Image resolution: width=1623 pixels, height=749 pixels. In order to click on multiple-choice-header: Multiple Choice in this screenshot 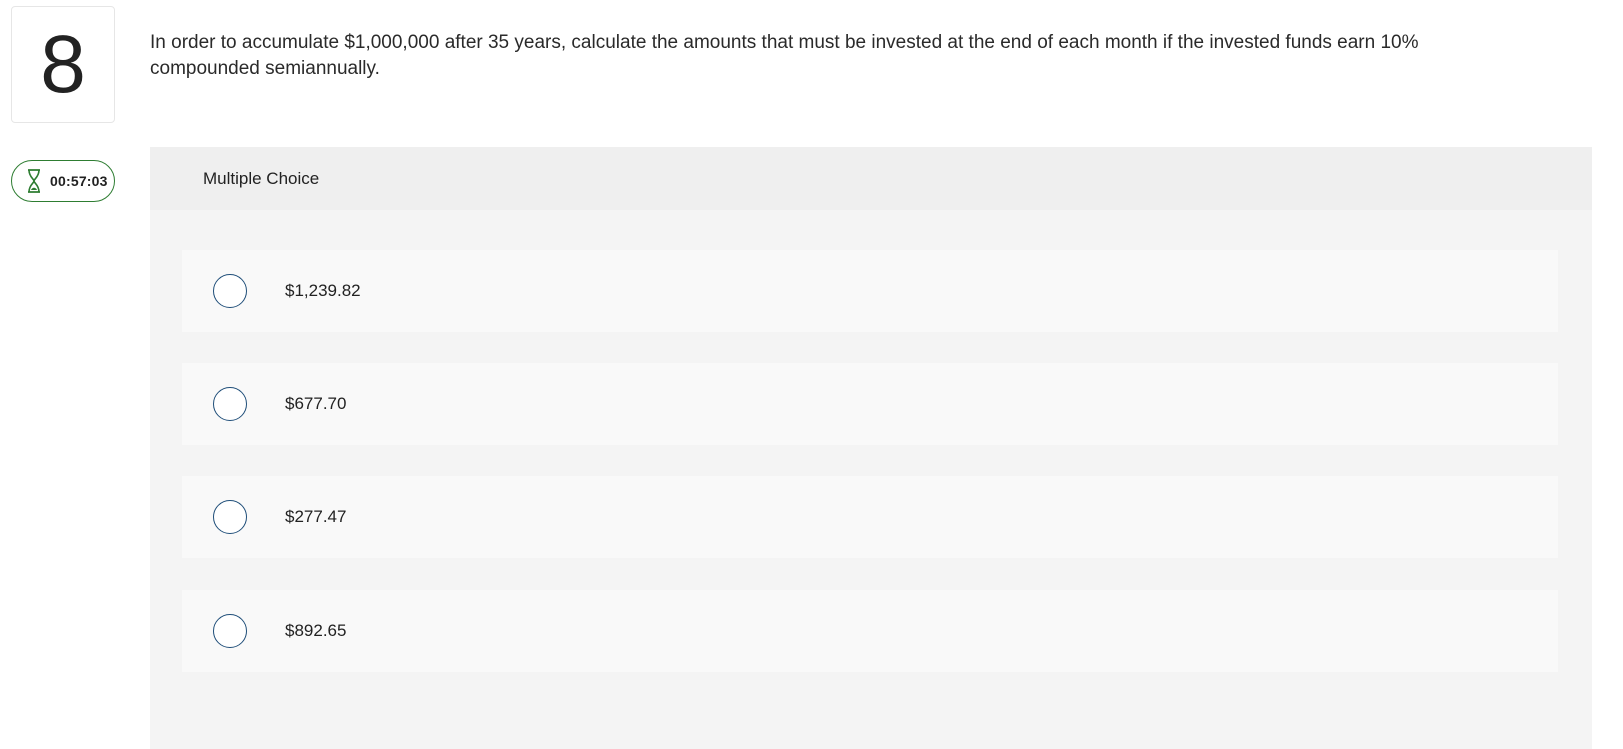, I will do `click(871, 178)`.